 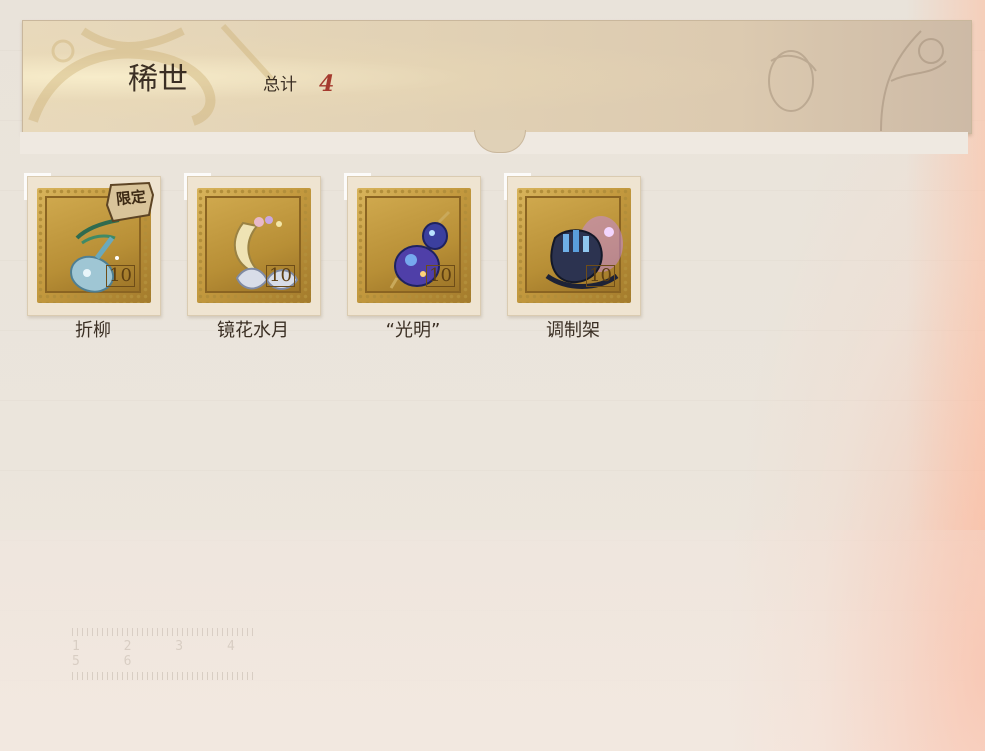 I want to click on crescent-moon-flower-icon, so click(x=266, y=253).